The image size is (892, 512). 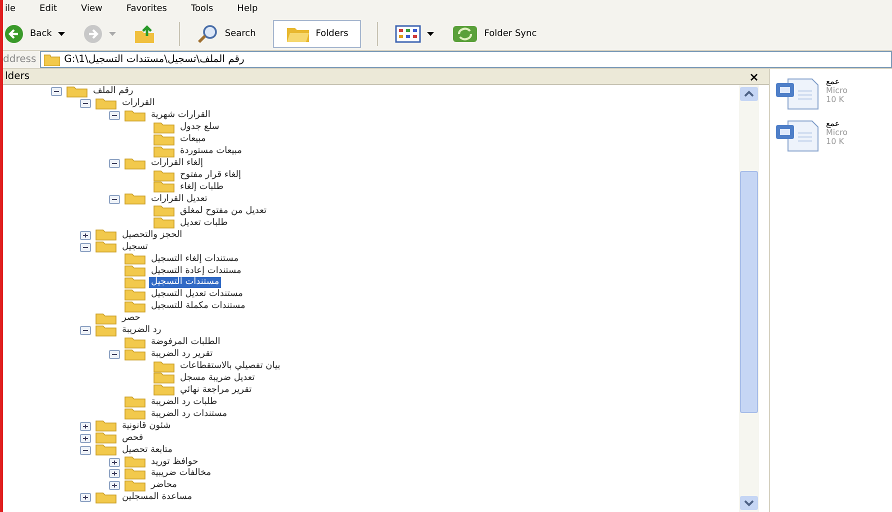 I want to click on views-icon, so click(x=408, y=34).